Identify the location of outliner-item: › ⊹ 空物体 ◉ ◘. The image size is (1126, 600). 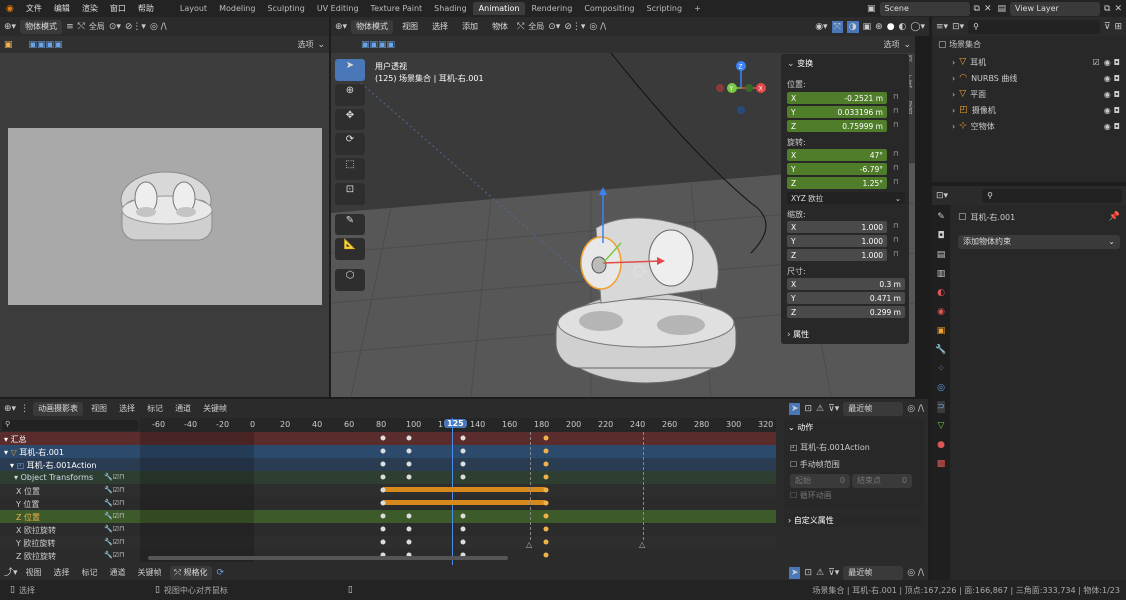
(1029, 126).